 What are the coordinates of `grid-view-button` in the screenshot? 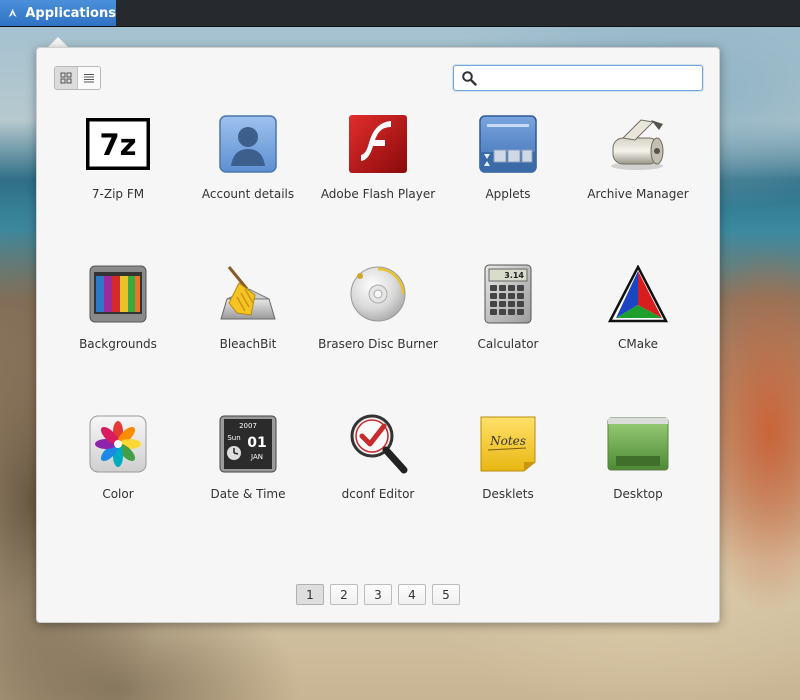 It's located at (66, 78).